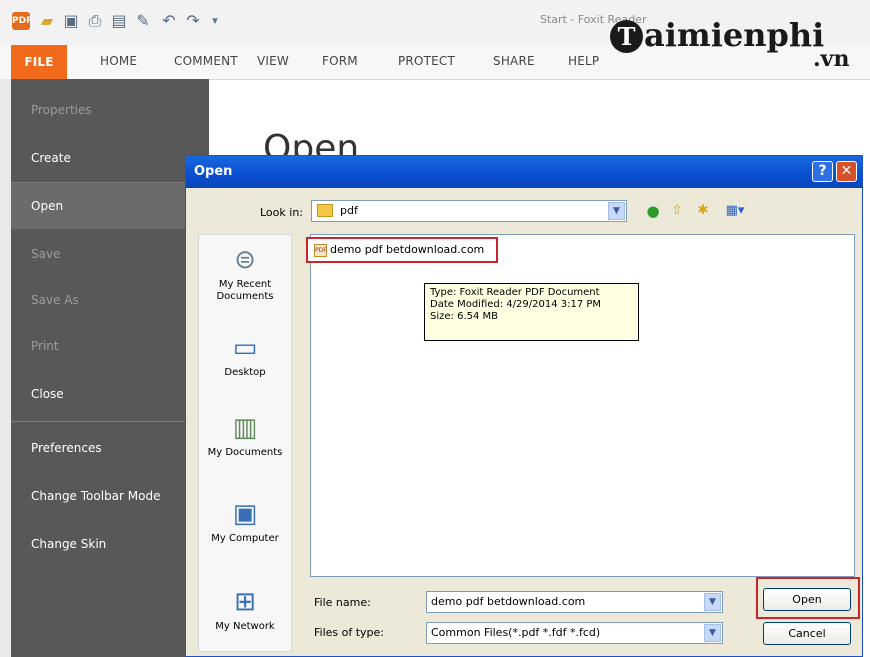 The image size is (870, 657). What do you see at coordinates (516, 632) in the screenshot?
I see `file-type-value: Common Files(*.pdf *.fdf *.fcd)` at bounding box center [516, 632].